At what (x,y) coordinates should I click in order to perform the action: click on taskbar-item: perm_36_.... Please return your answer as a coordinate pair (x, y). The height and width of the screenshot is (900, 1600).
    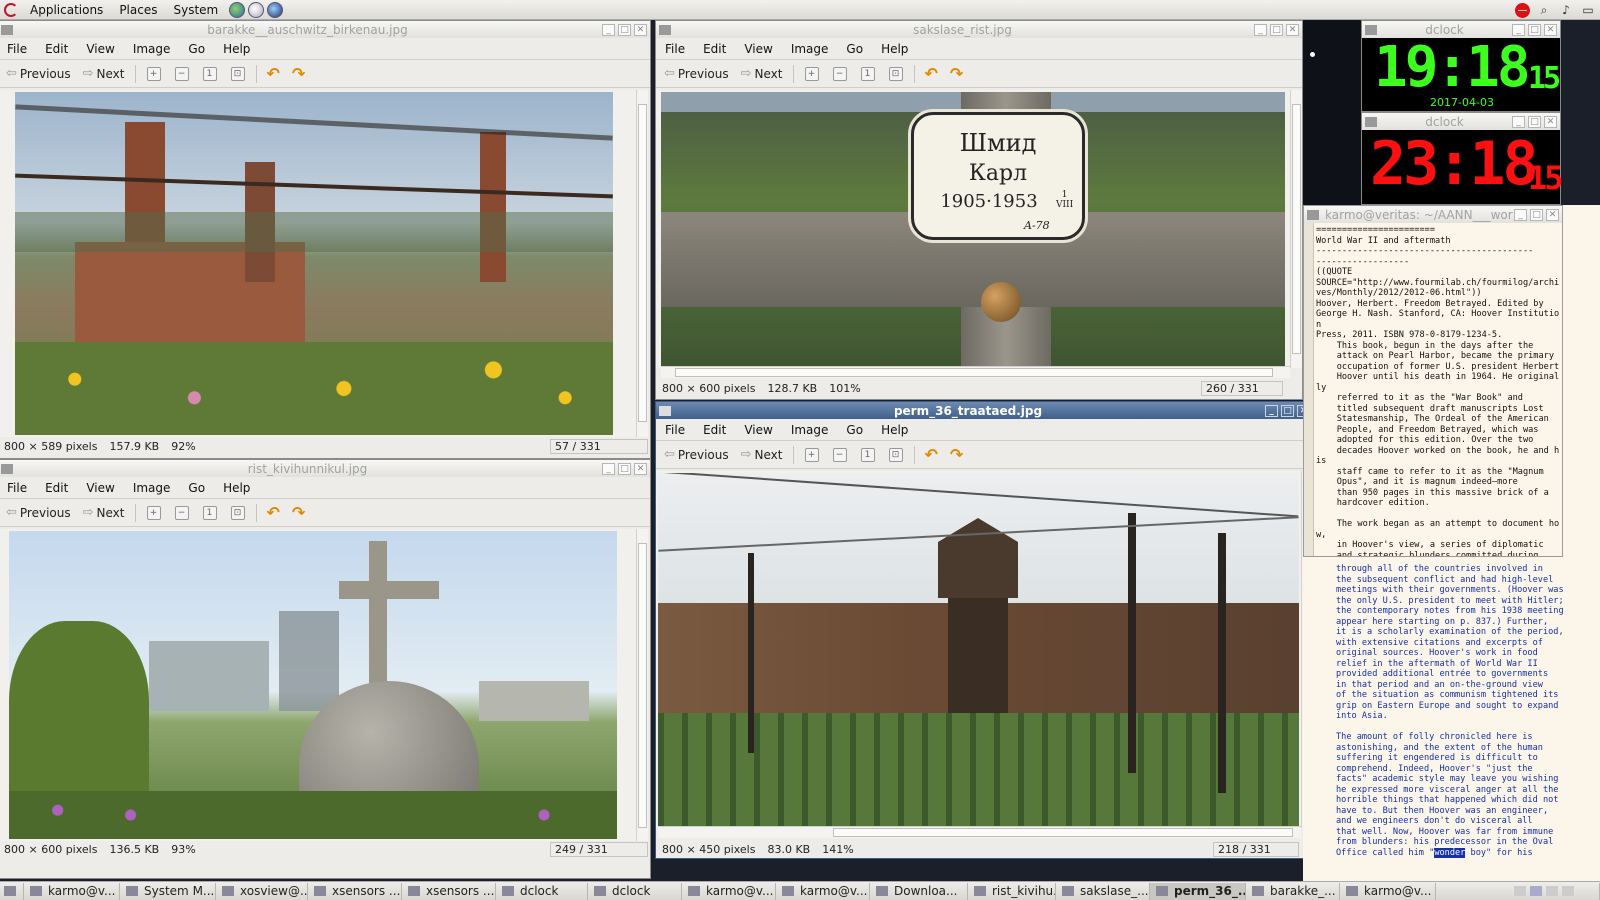
    Looking at the image, I should click on (1198, 891).